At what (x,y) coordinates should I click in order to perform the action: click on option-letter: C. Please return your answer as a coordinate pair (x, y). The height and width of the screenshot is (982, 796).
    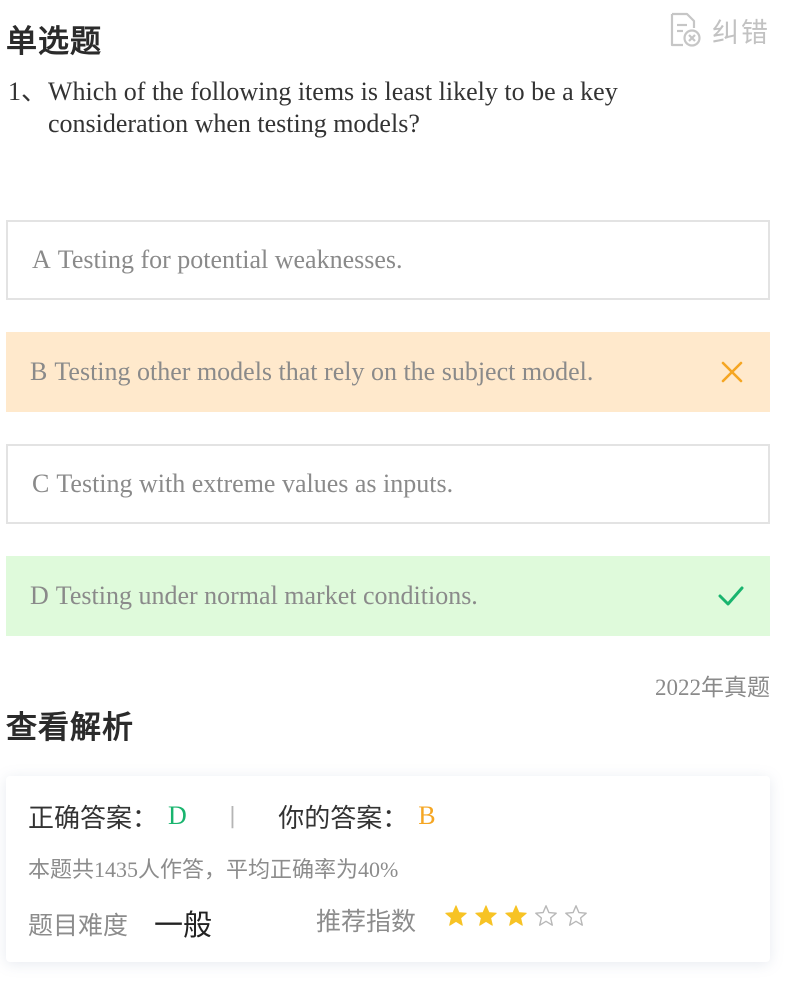
    Looking at the image, I should click on (41, 483).